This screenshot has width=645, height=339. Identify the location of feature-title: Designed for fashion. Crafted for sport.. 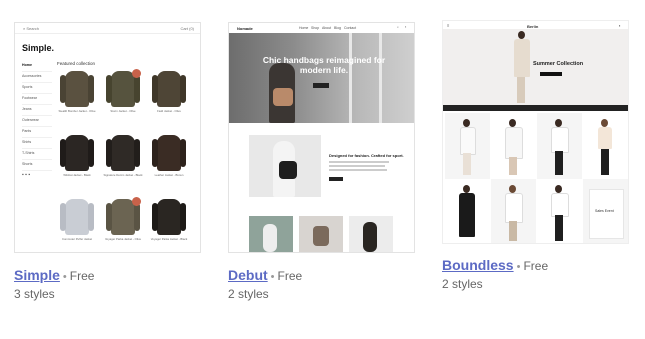
(366, 155).